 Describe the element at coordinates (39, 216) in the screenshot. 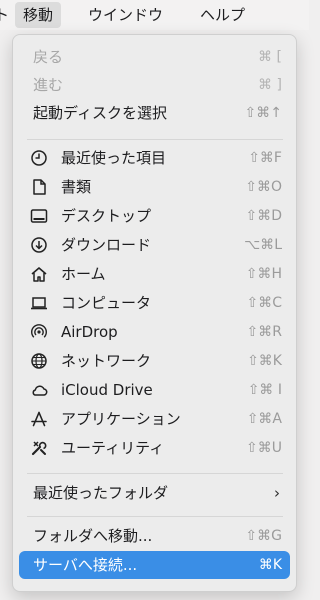

I see `desktop-icon` at that location.